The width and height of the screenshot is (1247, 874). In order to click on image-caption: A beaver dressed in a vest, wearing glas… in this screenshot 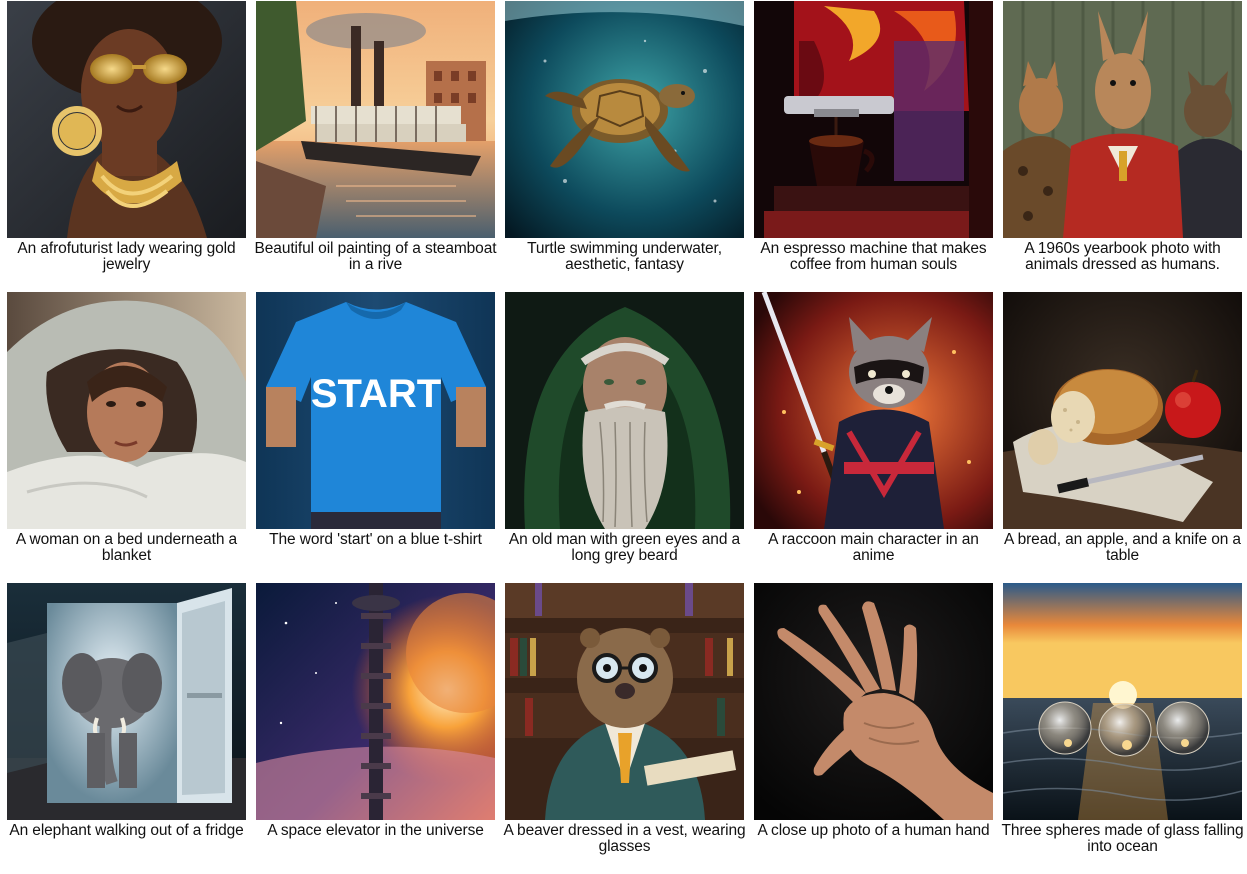, I will do `click(625, 839)`.